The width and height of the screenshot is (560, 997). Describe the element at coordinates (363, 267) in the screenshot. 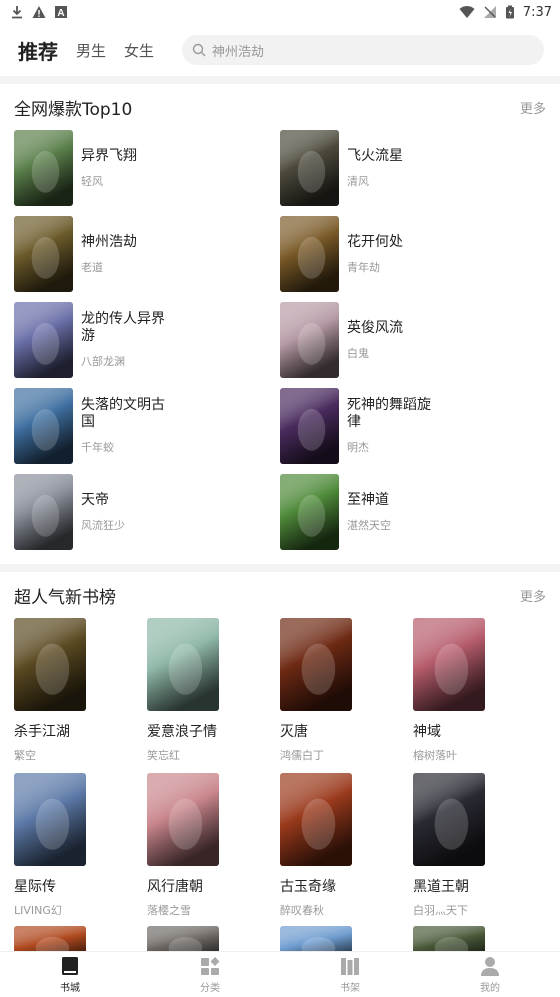

I see `book-author: 青年劫` at that location.